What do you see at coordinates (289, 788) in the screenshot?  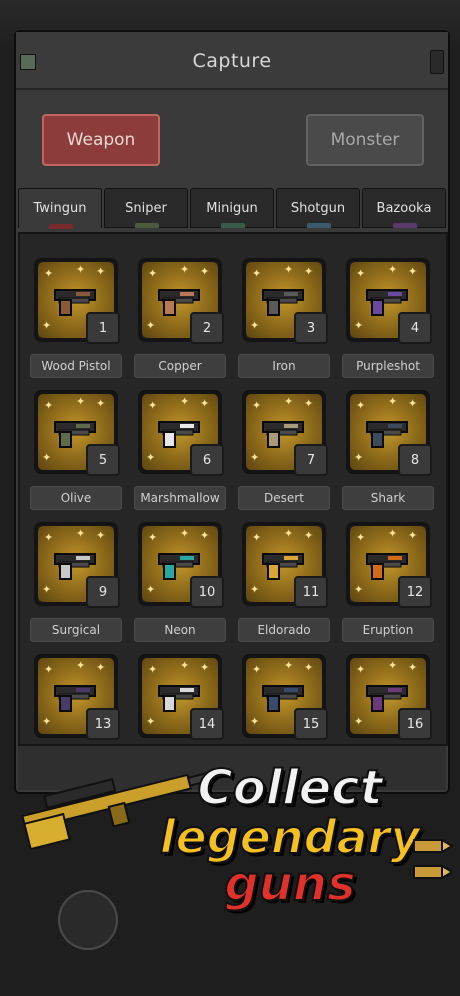 I see `promo-line-collect: Collect` at bounding box center [289, 788].